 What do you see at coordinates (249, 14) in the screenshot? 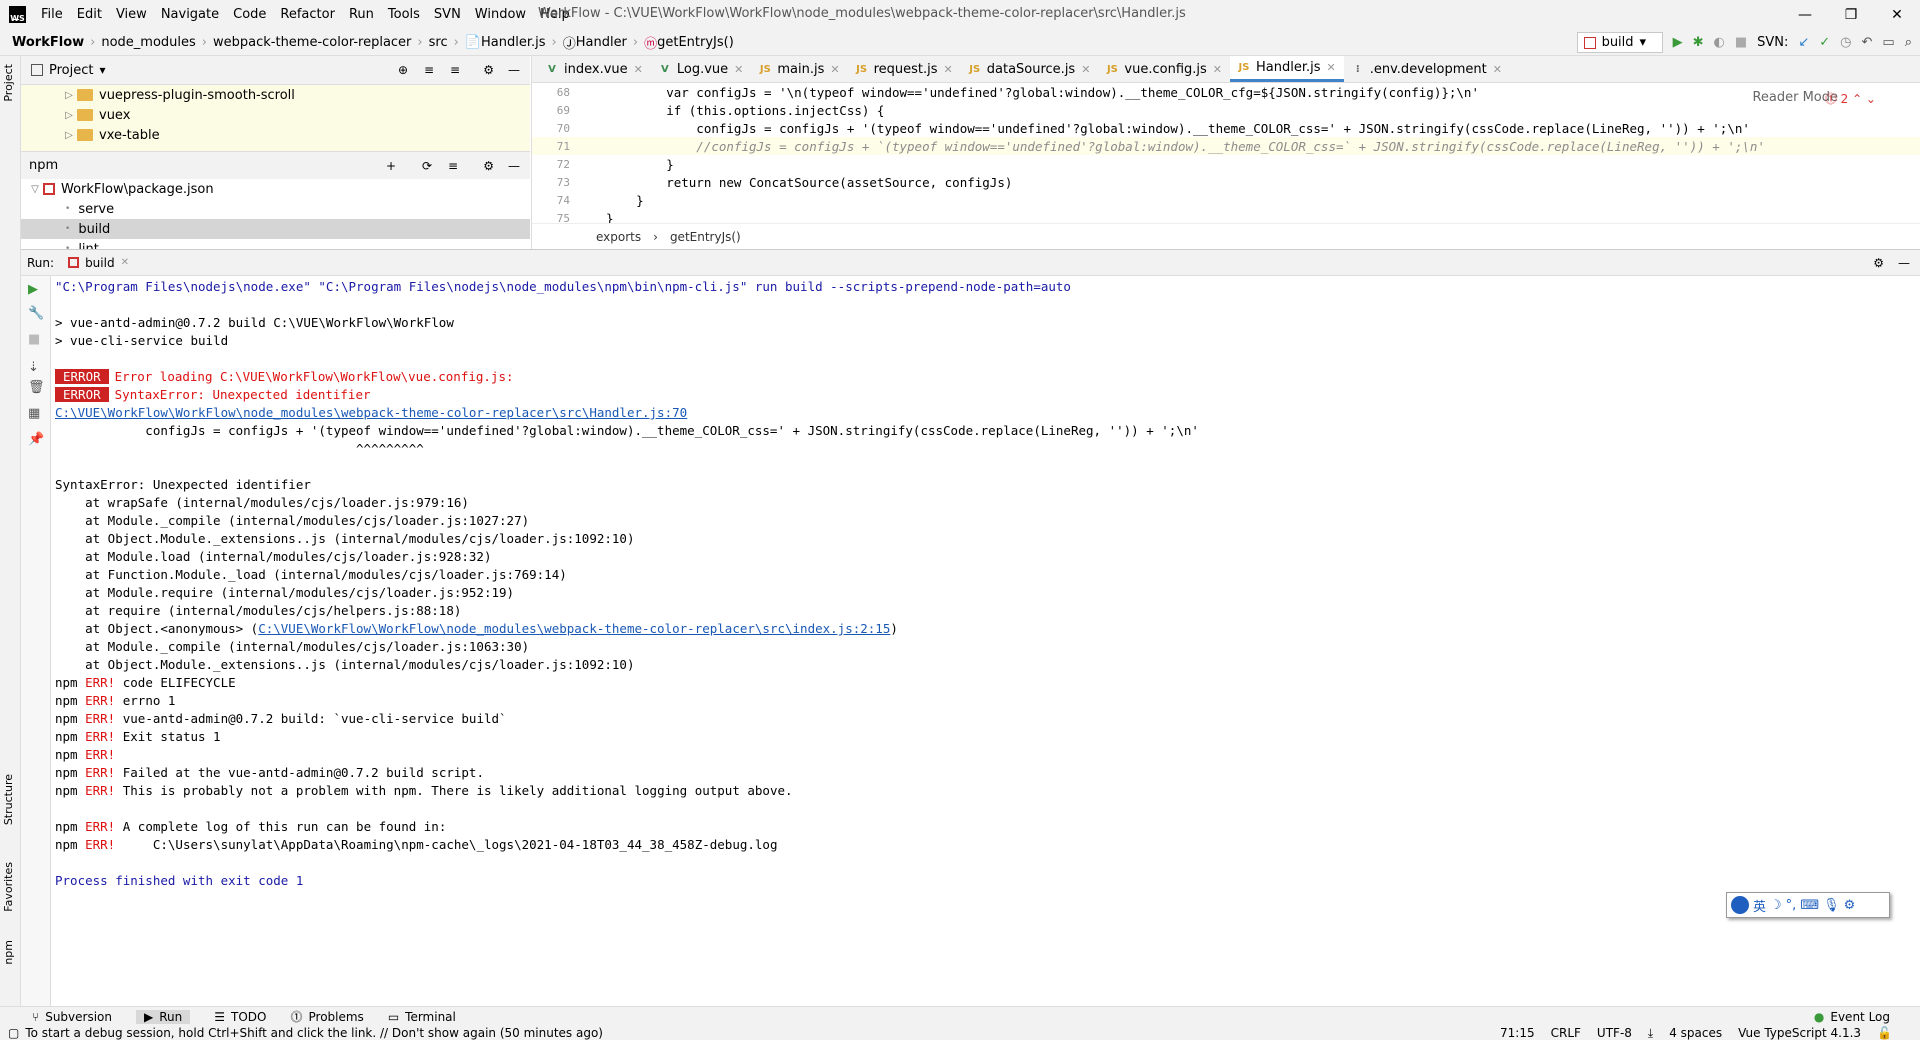
I see `menu-code: Code` at bounding box center [249, 14].